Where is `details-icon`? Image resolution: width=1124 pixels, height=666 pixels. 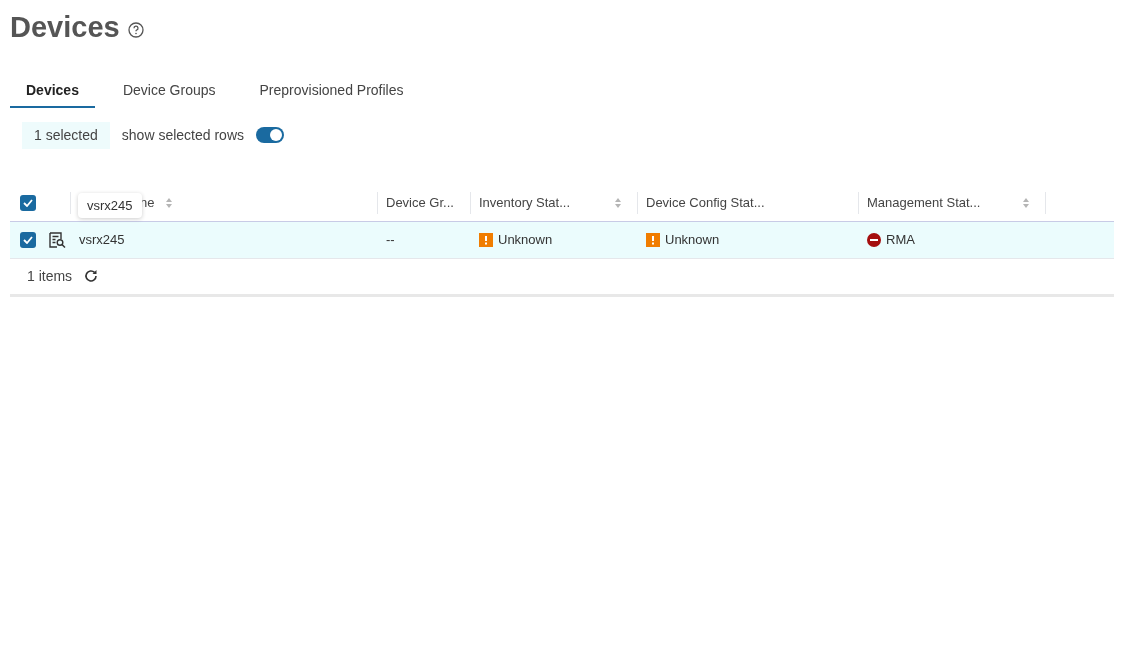
details-icon is located at coordinates (57, 239).